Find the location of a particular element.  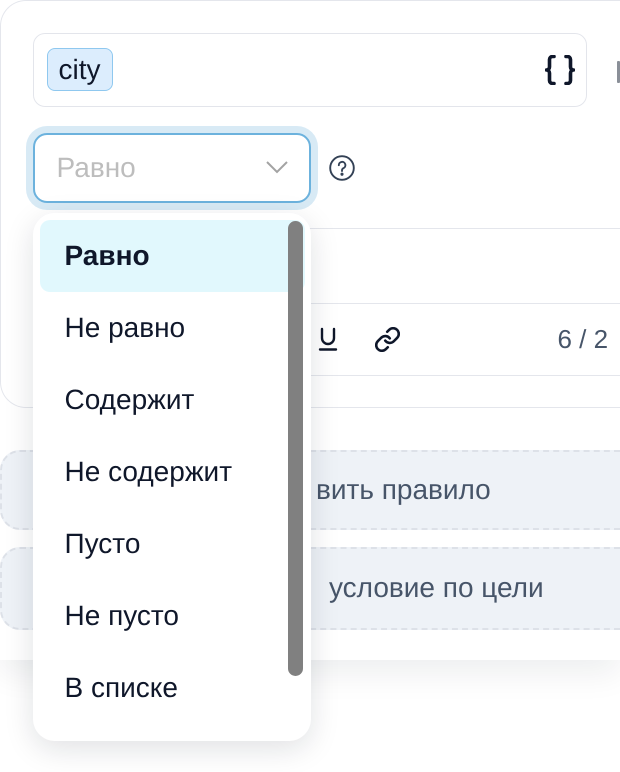

partial-icon is located at coordinates (618, 71).